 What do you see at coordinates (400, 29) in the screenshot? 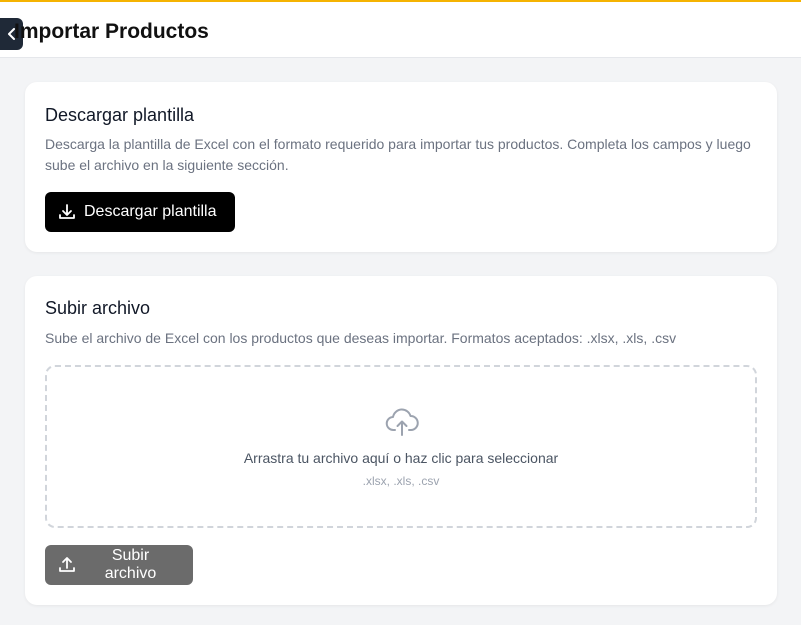
I see `top-bar: Importar Productos` at bounding box center [400, 29].